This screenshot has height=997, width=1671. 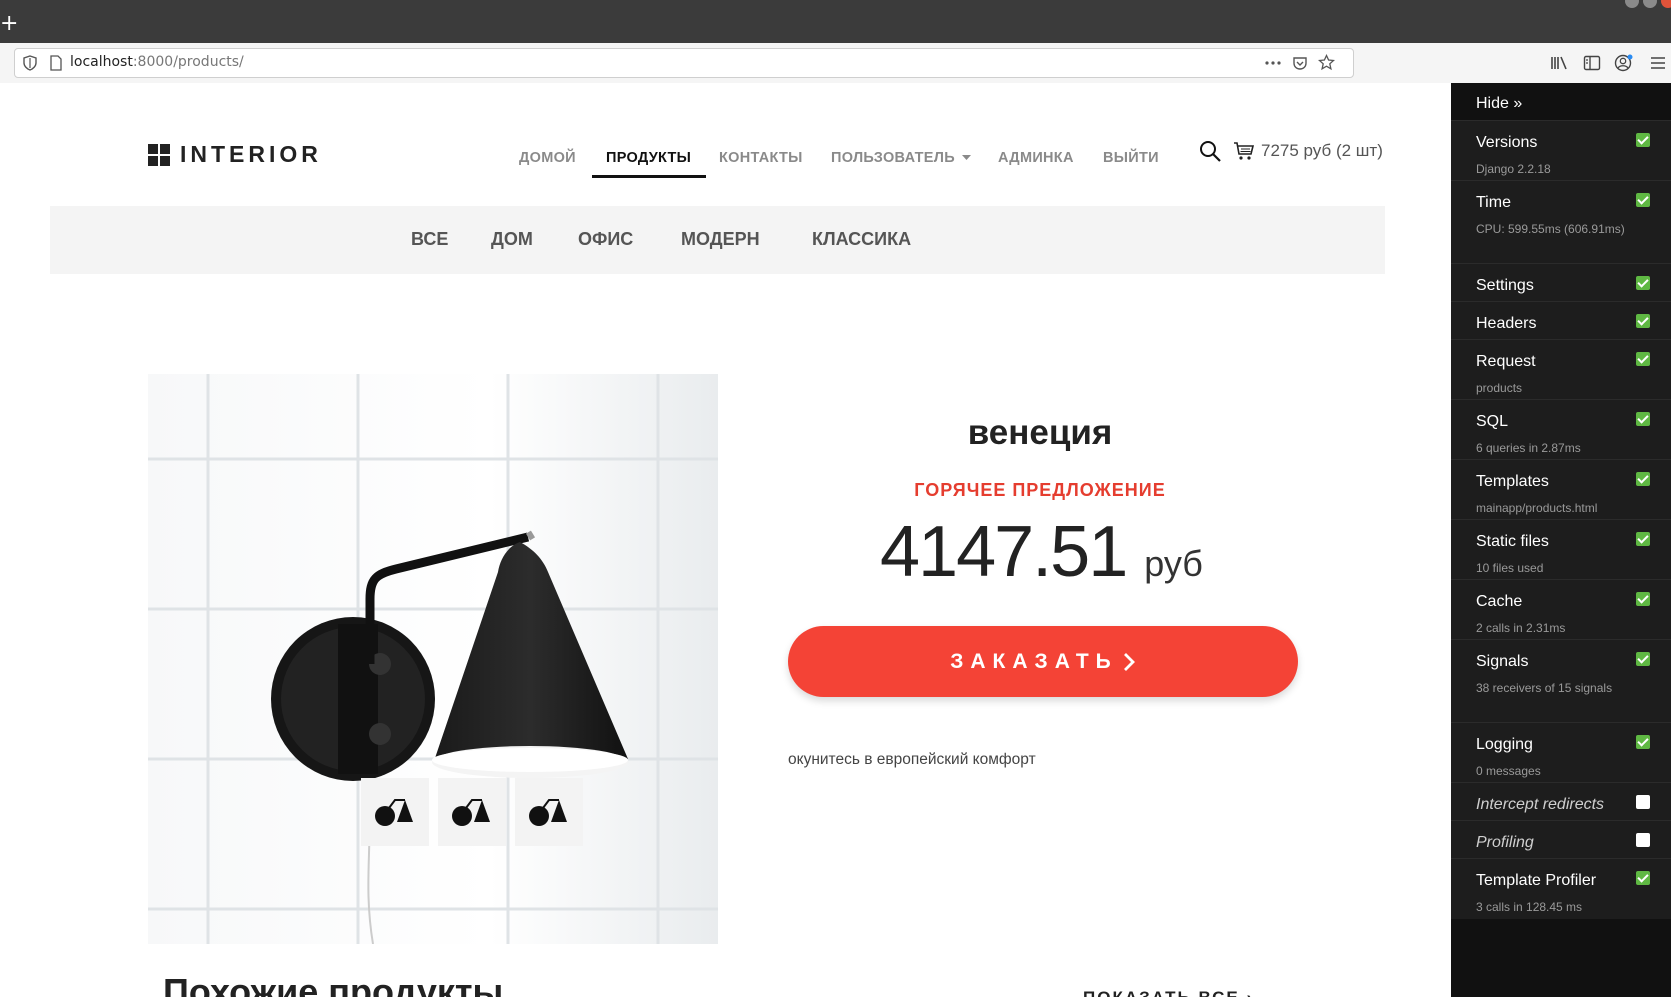 I want to click on menu-contacts: КОНТАКТЫ, so click(x=761, y=158).